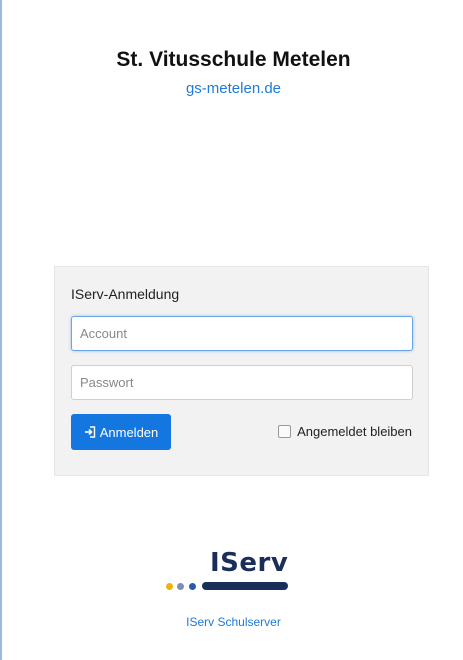 The width and height of the screenshot is (463, 660). What do you see at coordinates (233, 59) in the screenshot?
I see `school-name: St. Vitusschule Metelen` at bounding box center [233, 59].